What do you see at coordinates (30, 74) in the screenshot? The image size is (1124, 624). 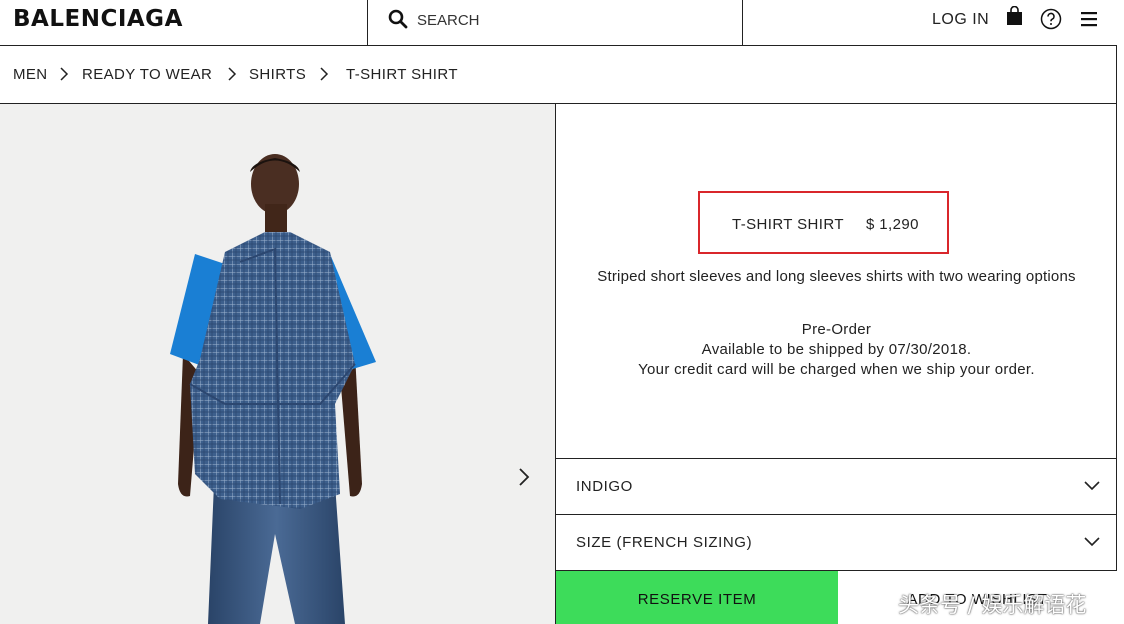 I see `breadcrumb-item-men: MEN` at bounding box center [30, 74].